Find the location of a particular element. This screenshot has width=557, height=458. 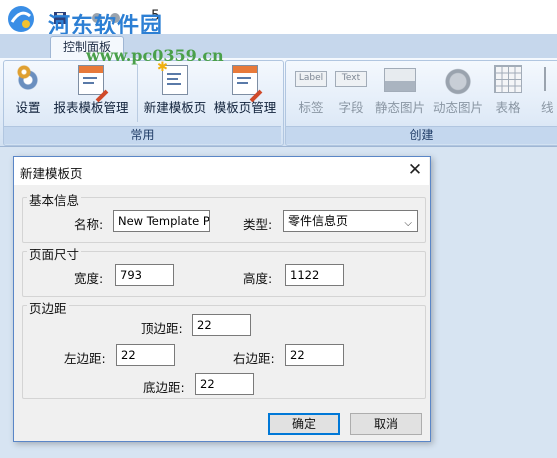

new-template-page-label: 新建模板页 is located at coordinates (175, 107).